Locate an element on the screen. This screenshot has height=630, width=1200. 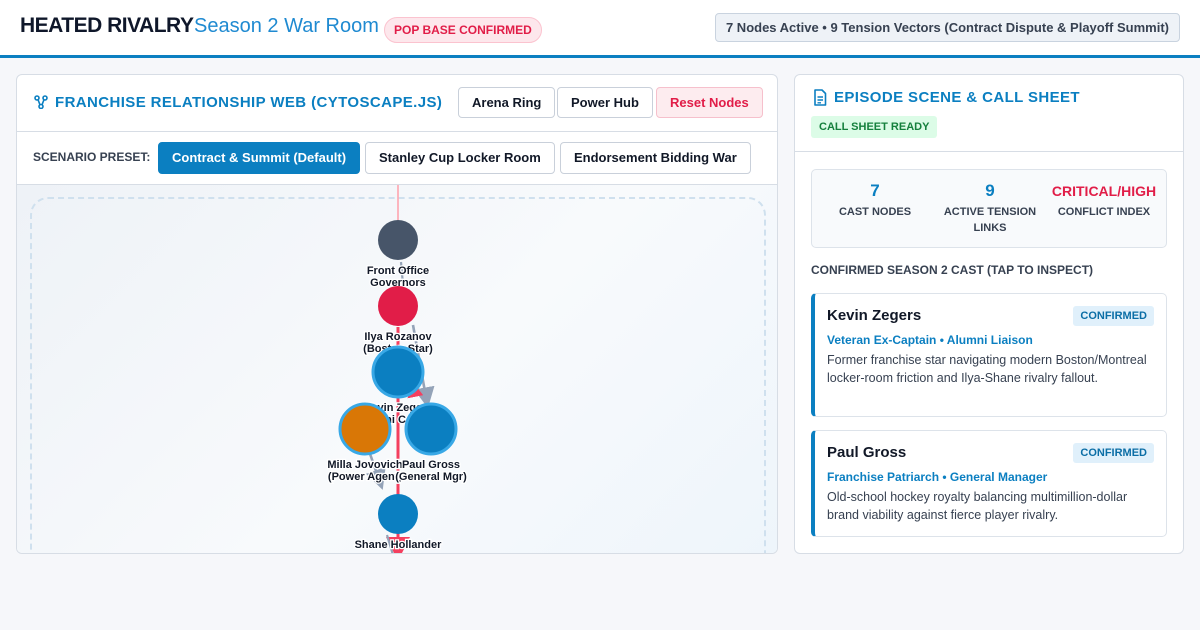
cast-heading: CONFIRMED SEASON 2 CAST (TAP TO INSPECT) is located at coordinates (952, 270).